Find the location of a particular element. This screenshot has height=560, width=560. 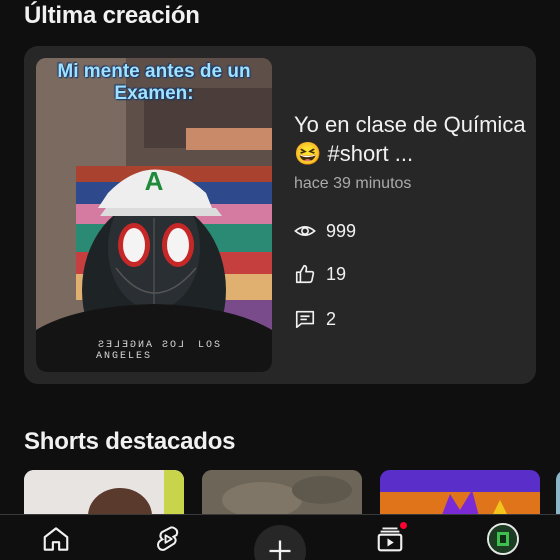

home-icon is located at coordinates (56, 539).